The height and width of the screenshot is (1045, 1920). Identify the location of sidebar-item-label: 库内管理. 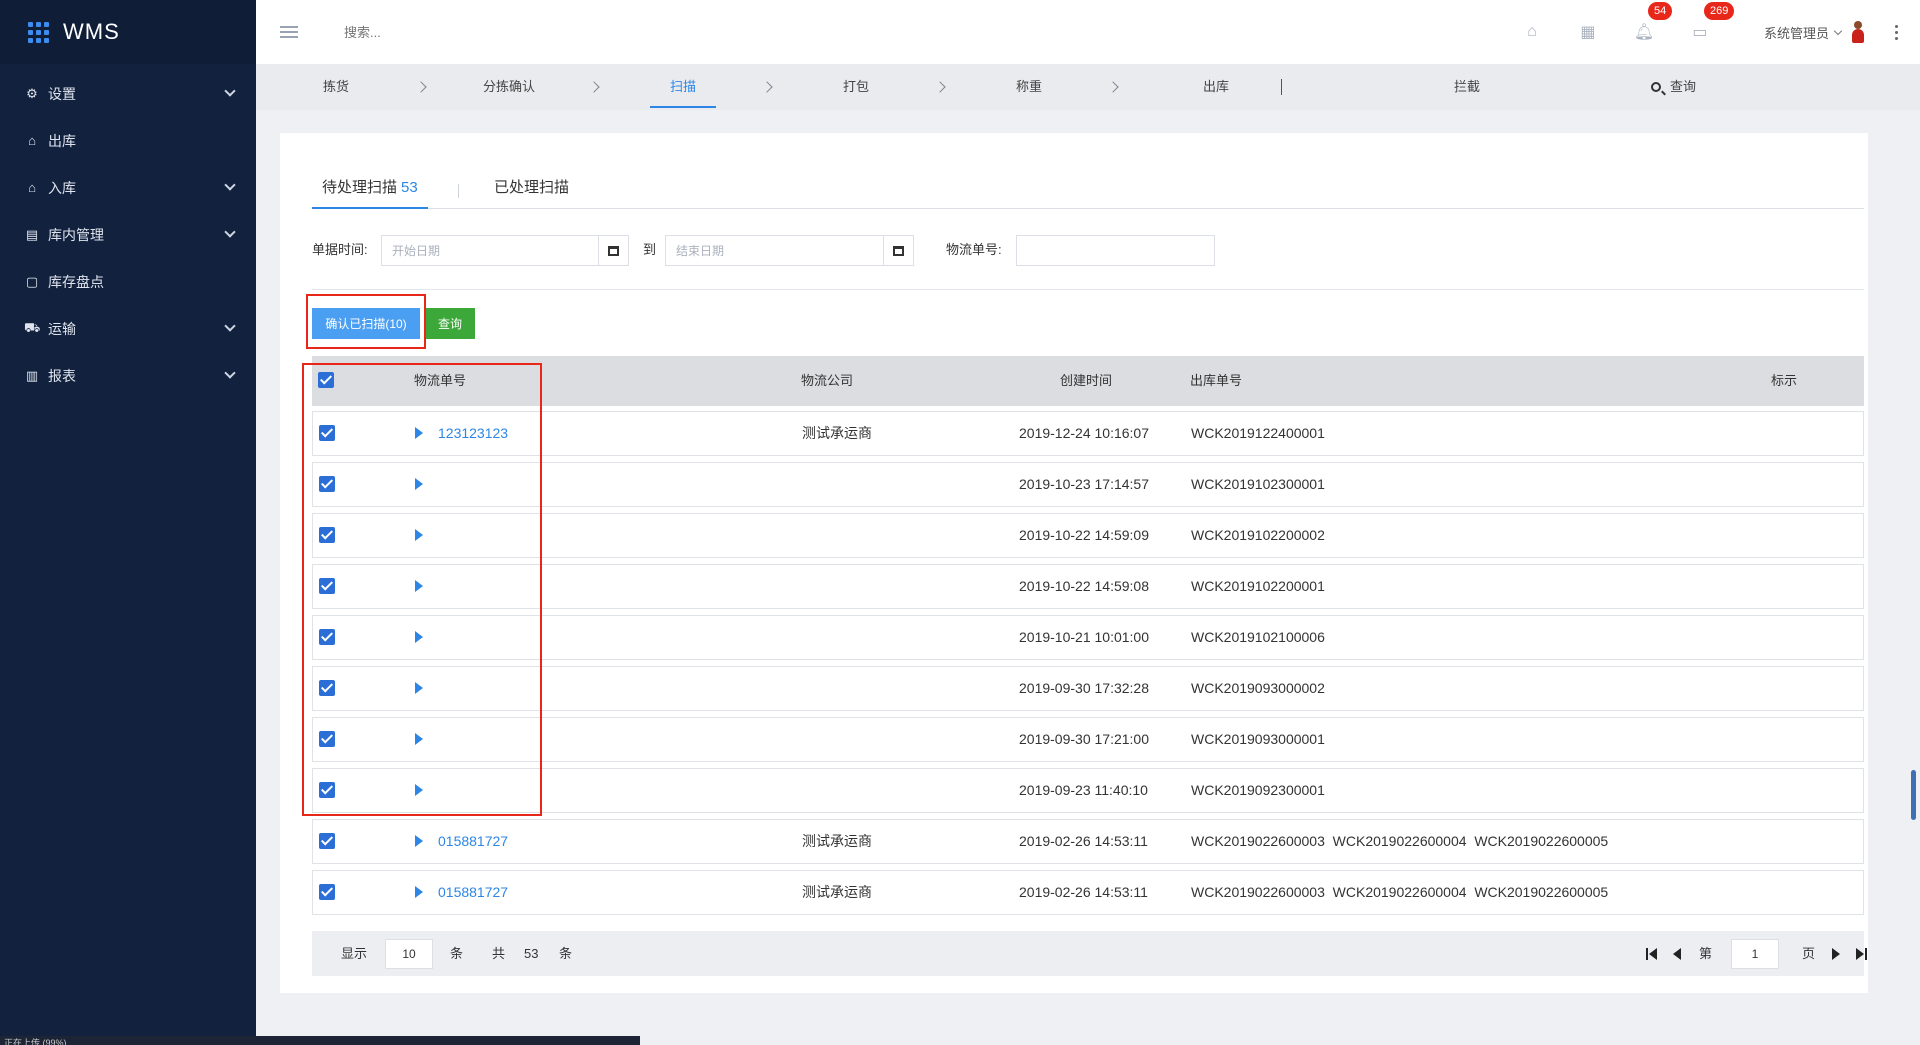
(76, 234).